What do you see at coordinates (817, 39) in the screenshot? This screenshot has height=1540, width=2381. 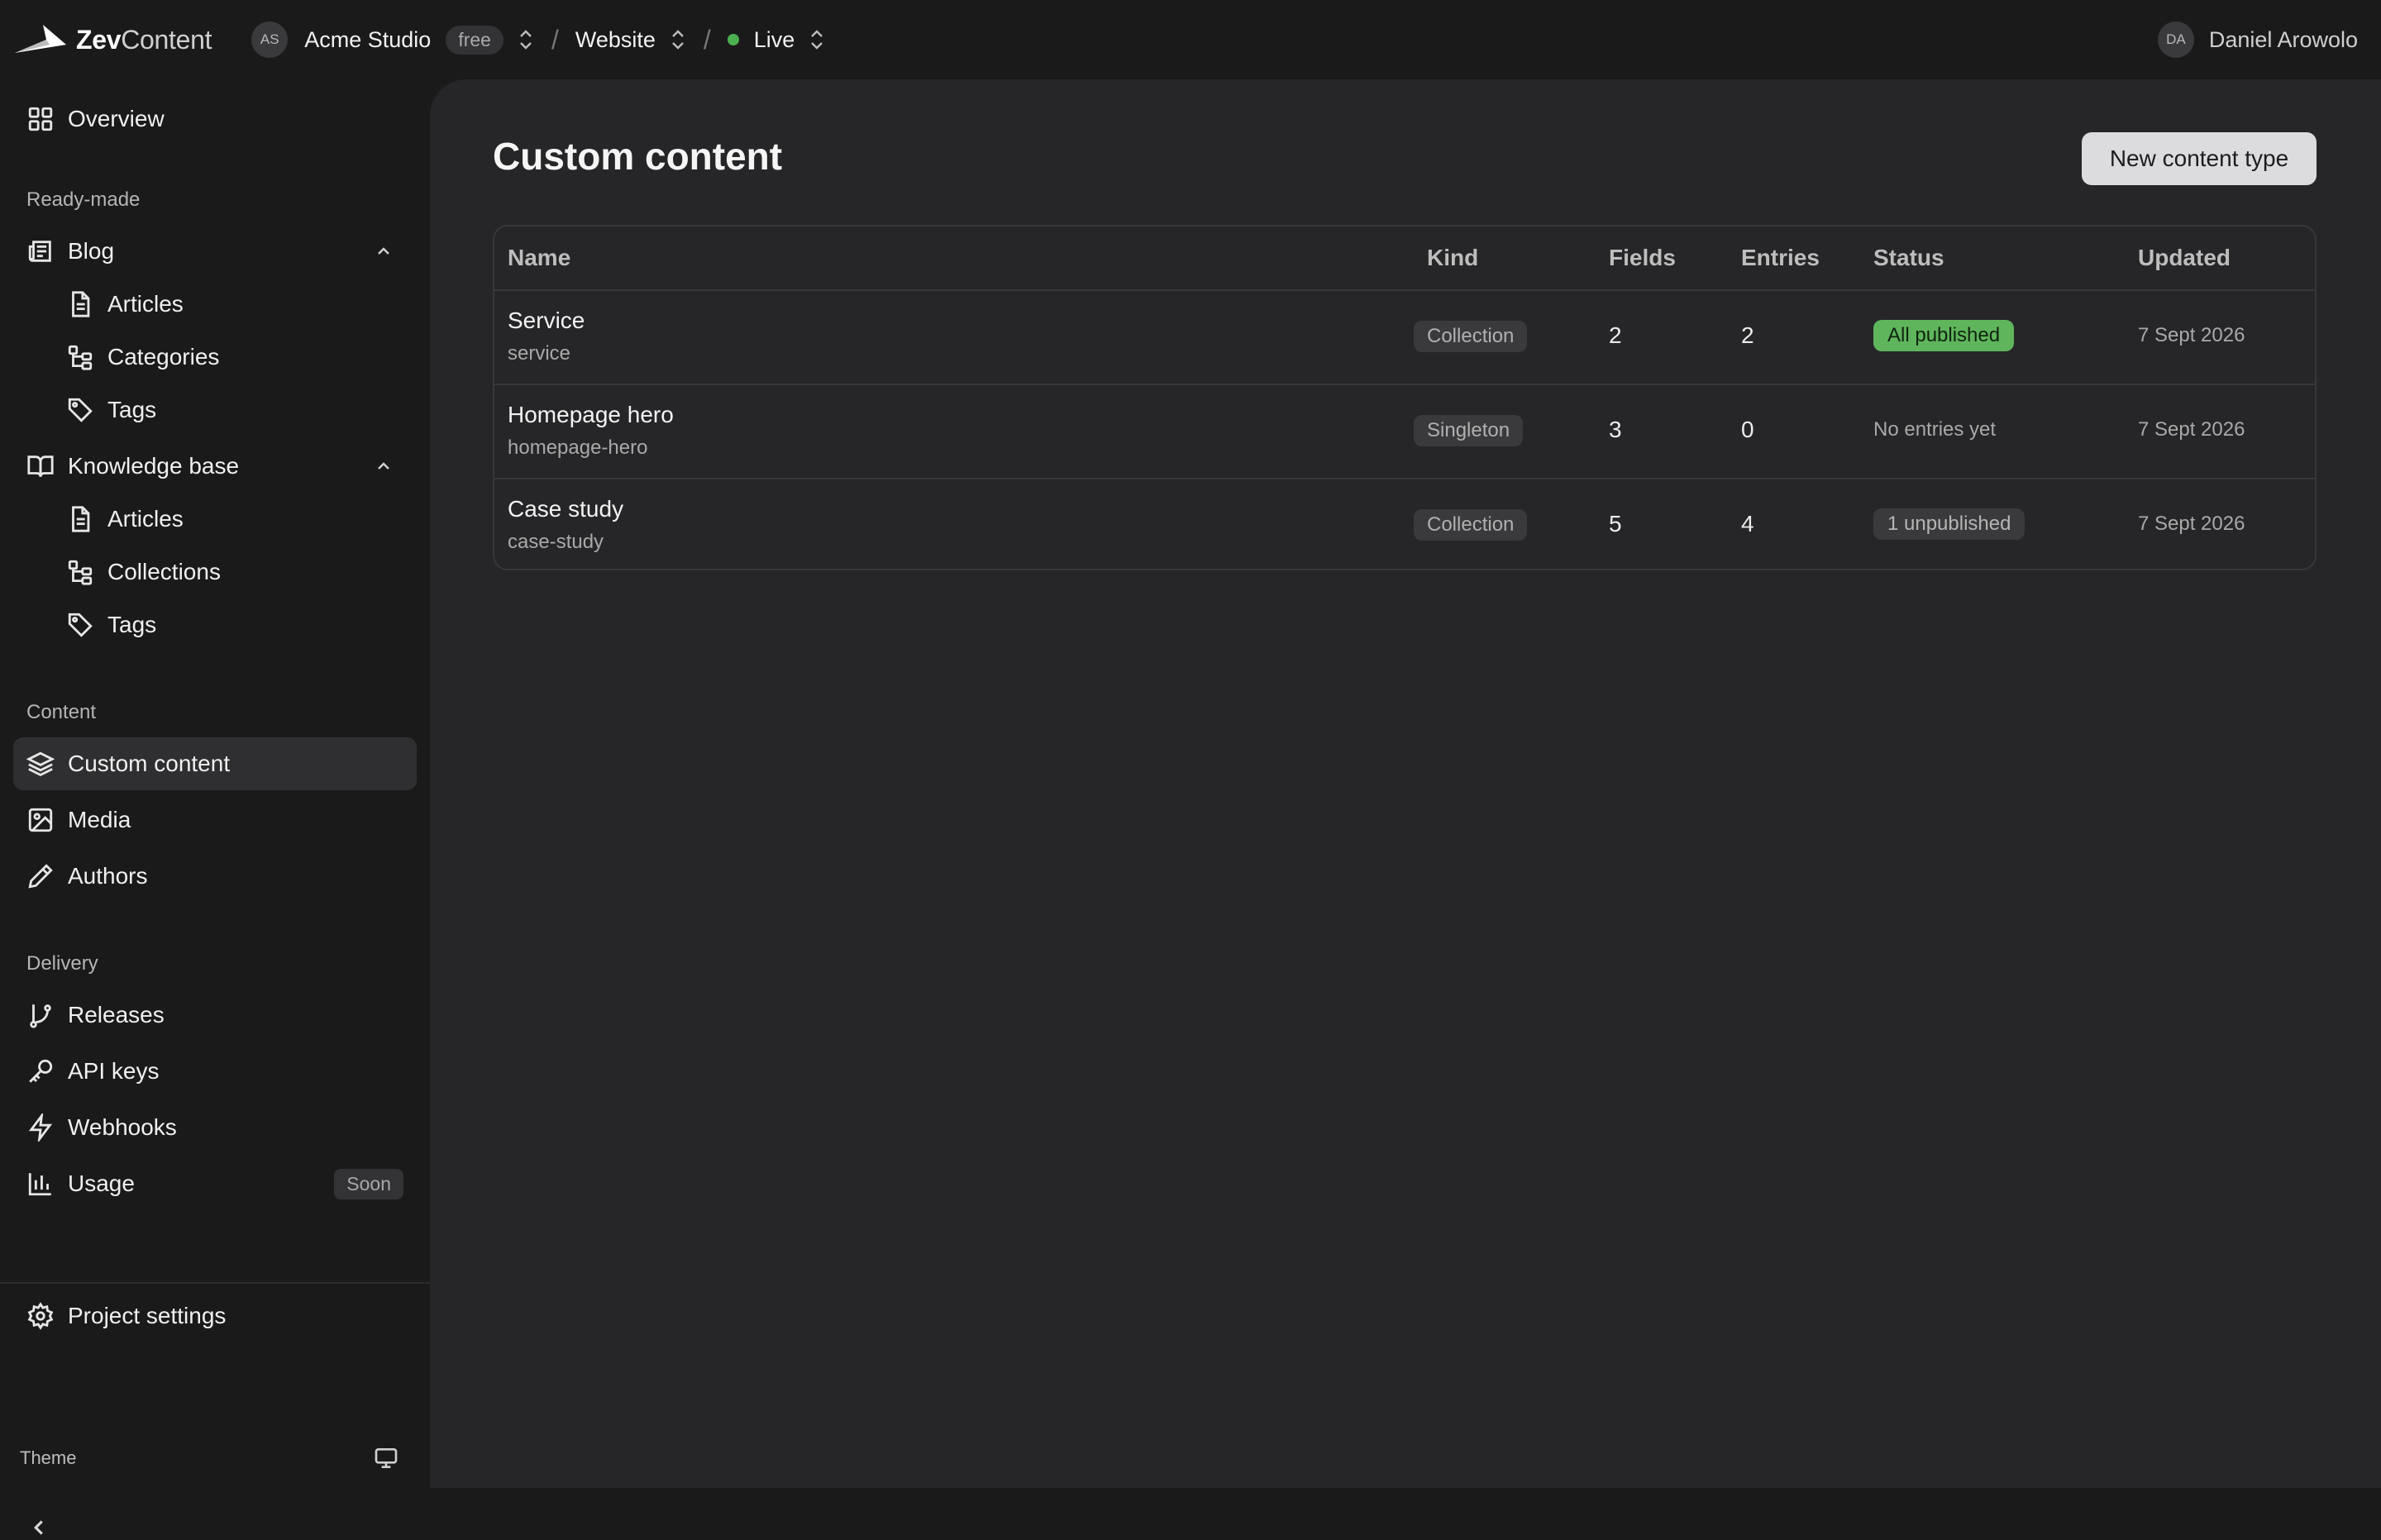 I see `environment-switcher-chevron-icon` at bounding box center [817, 39].